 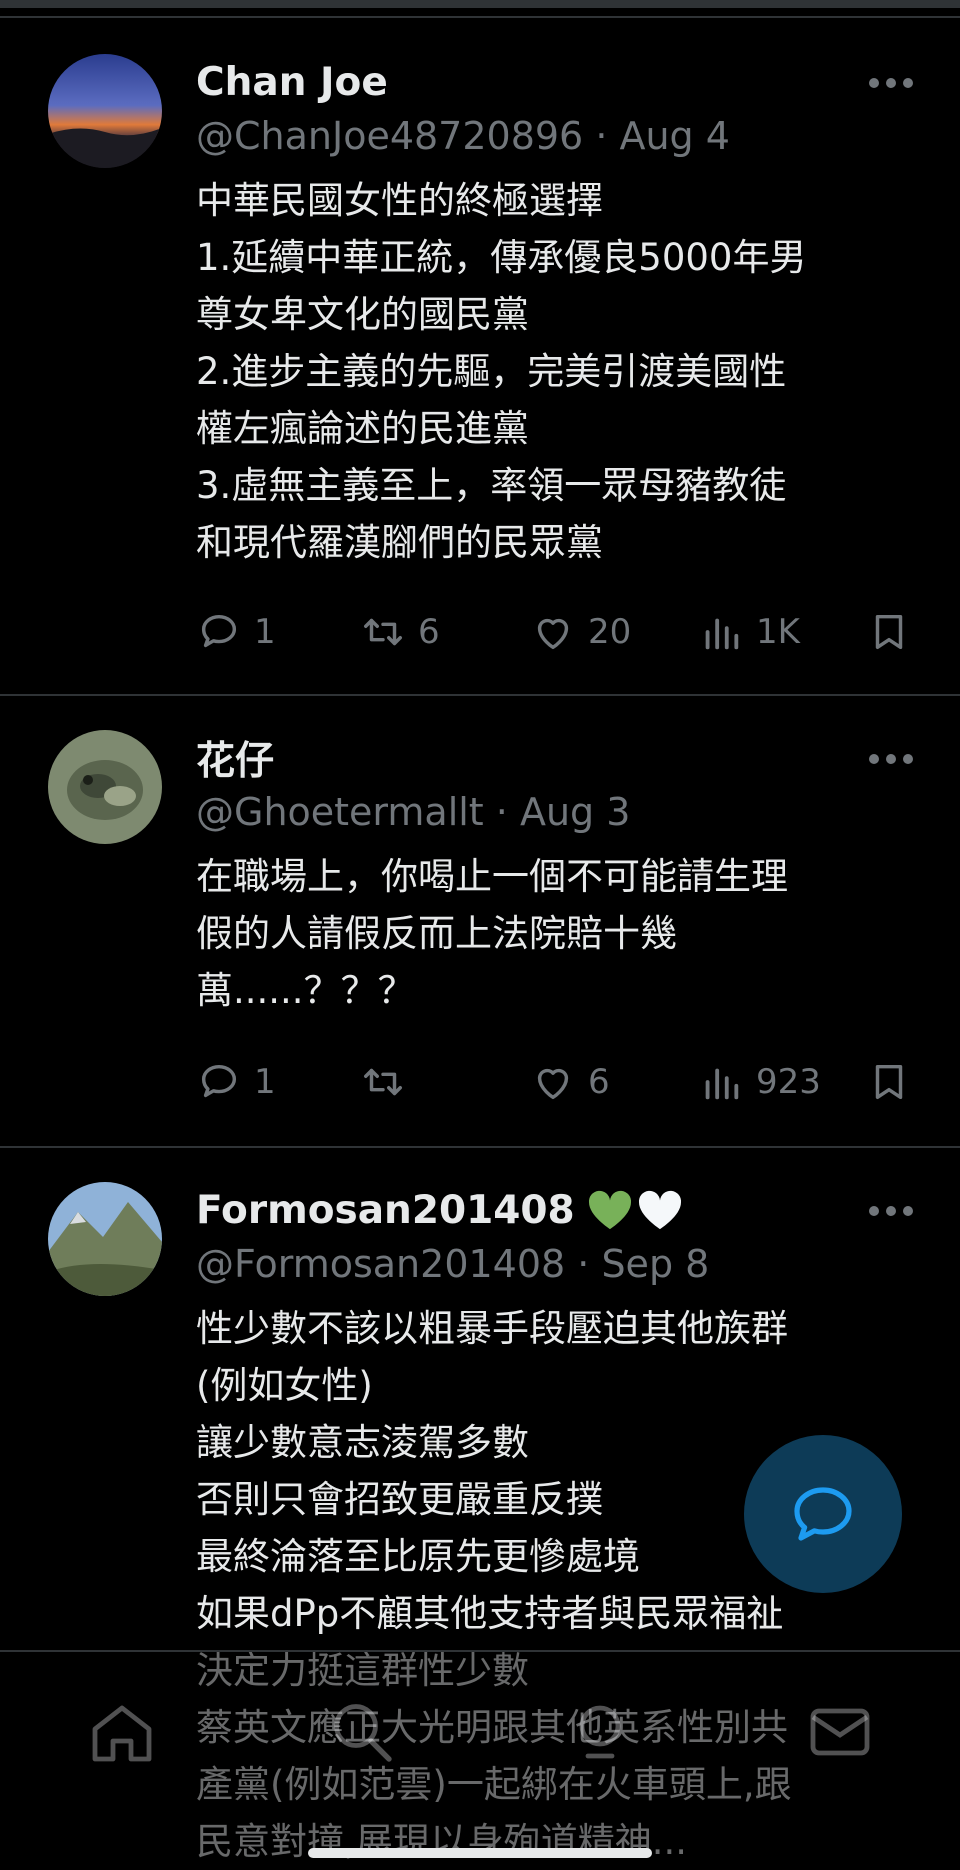 I want to click on green-heart-icon, so click(x=609, y=1210).